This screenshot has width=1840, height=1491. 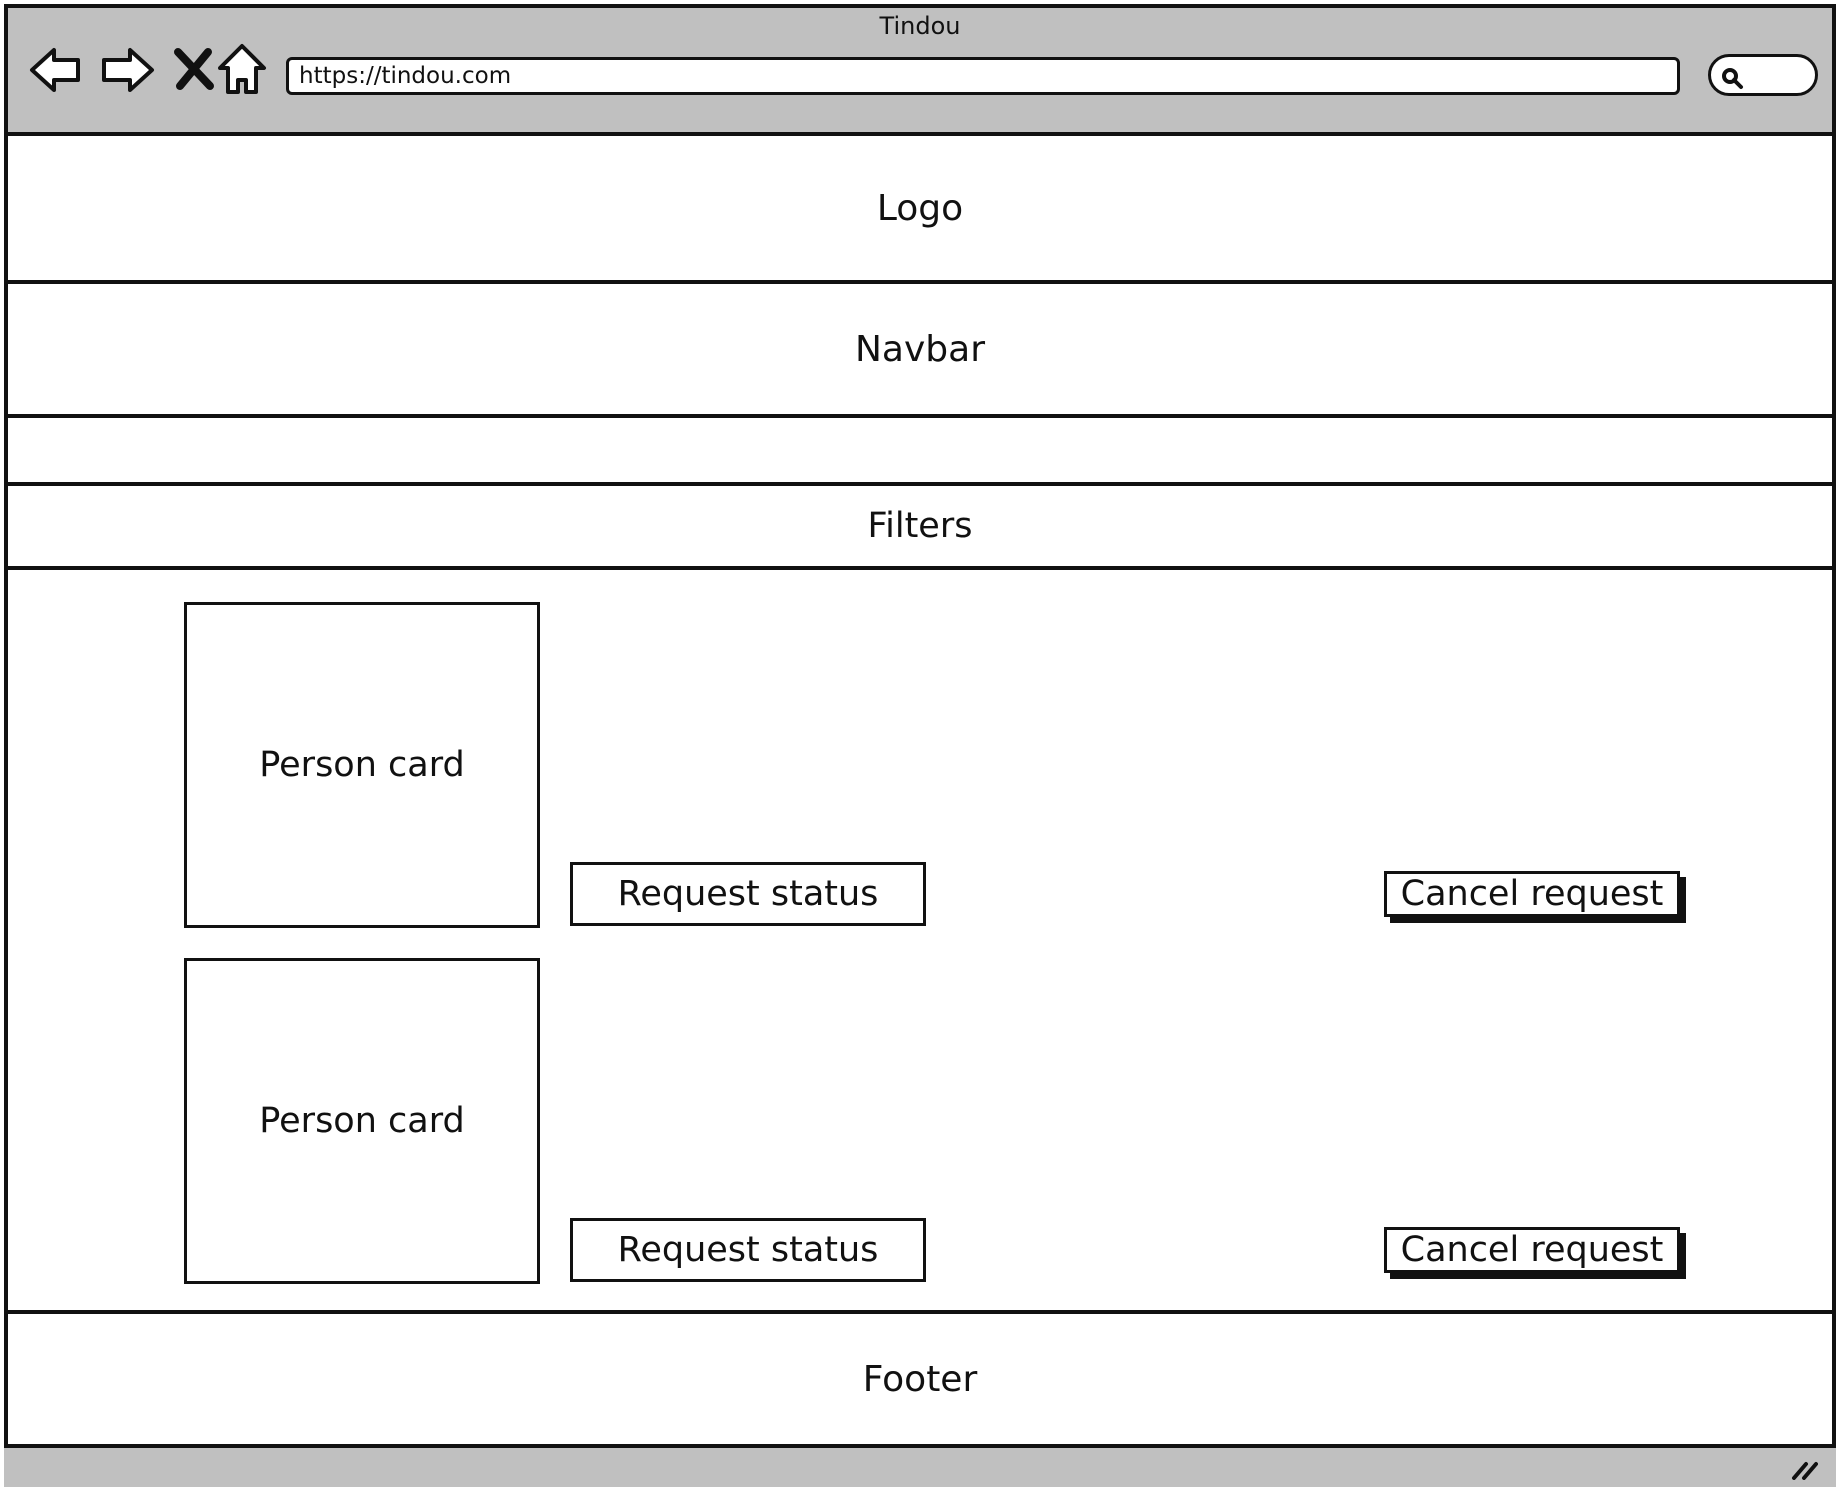 What do you see at coordinates (920, 1467) in the screenshot?
I see `status-bar` at bounding box center [920, 1467].